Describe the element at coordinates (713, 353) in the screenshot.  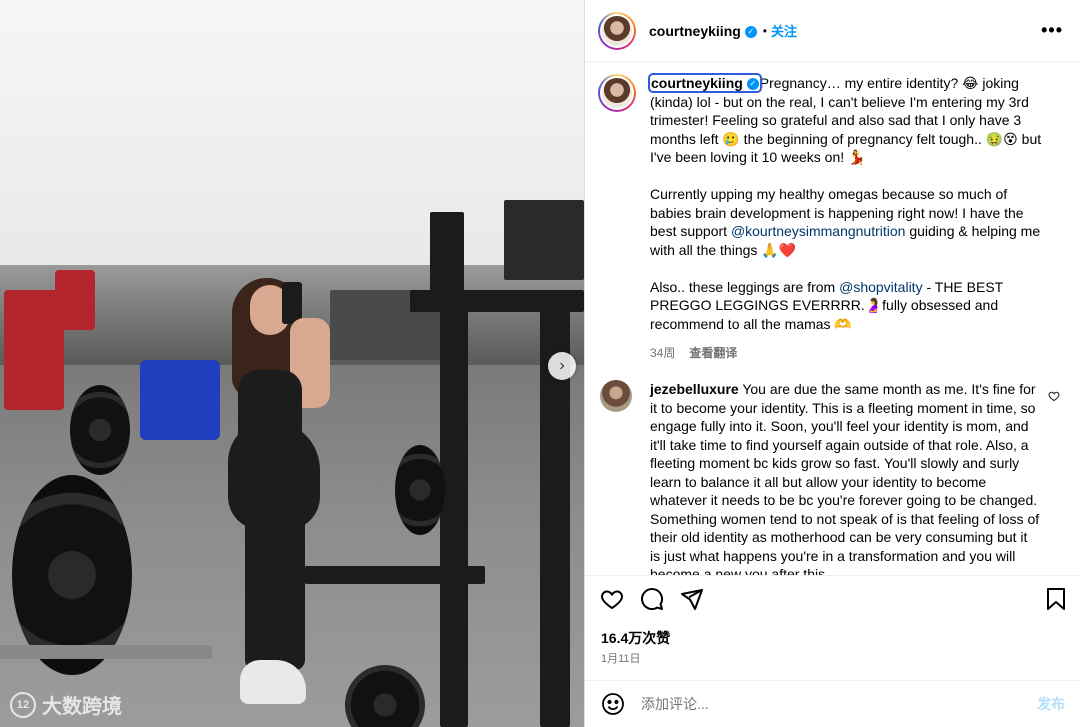
I see `see-translation-button: 查看翻译` at that location.